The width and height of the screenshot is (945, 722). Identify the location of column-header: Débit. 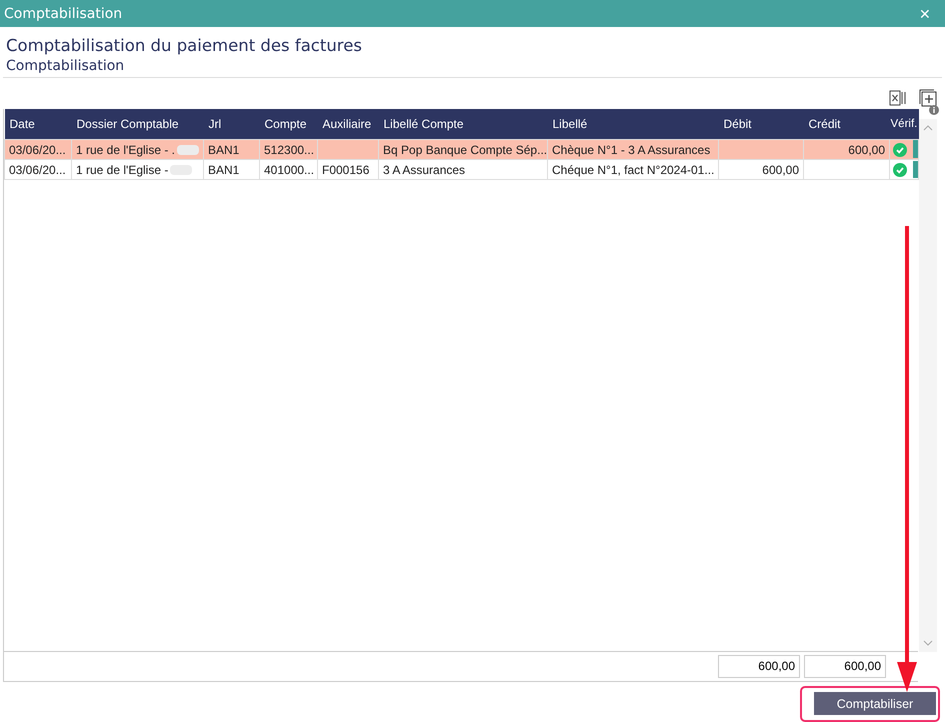
(761, 124).